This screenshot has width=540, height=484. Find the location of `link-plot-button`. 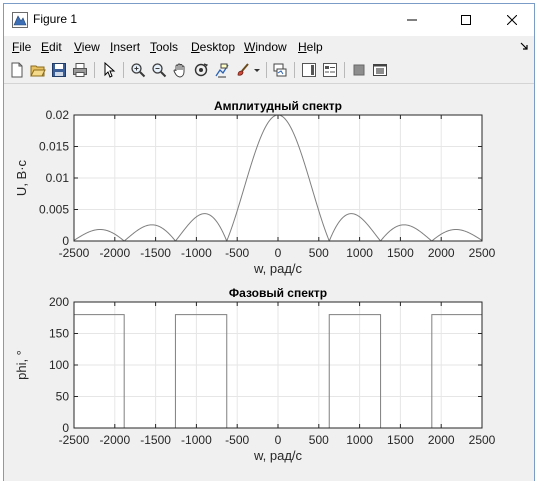

link-plot-button is located at coordinates (280, 70).